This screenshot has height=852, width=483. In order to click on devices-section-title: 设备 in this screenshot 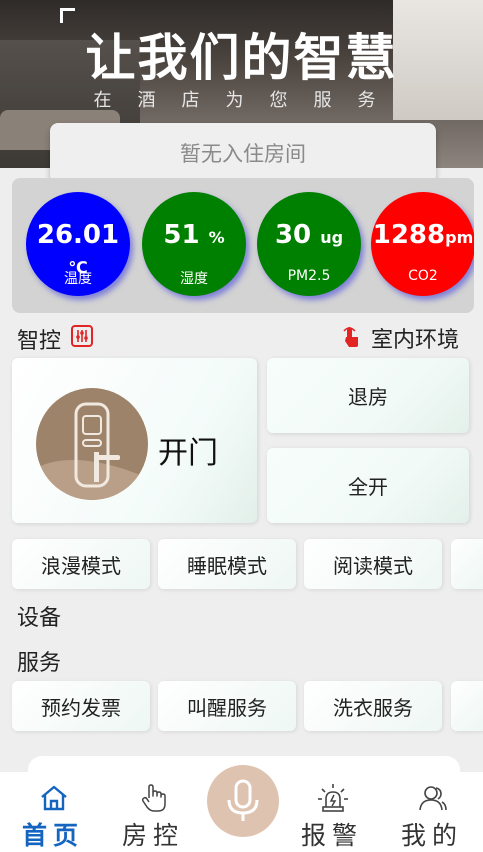, I will do `click(39, 618)`.